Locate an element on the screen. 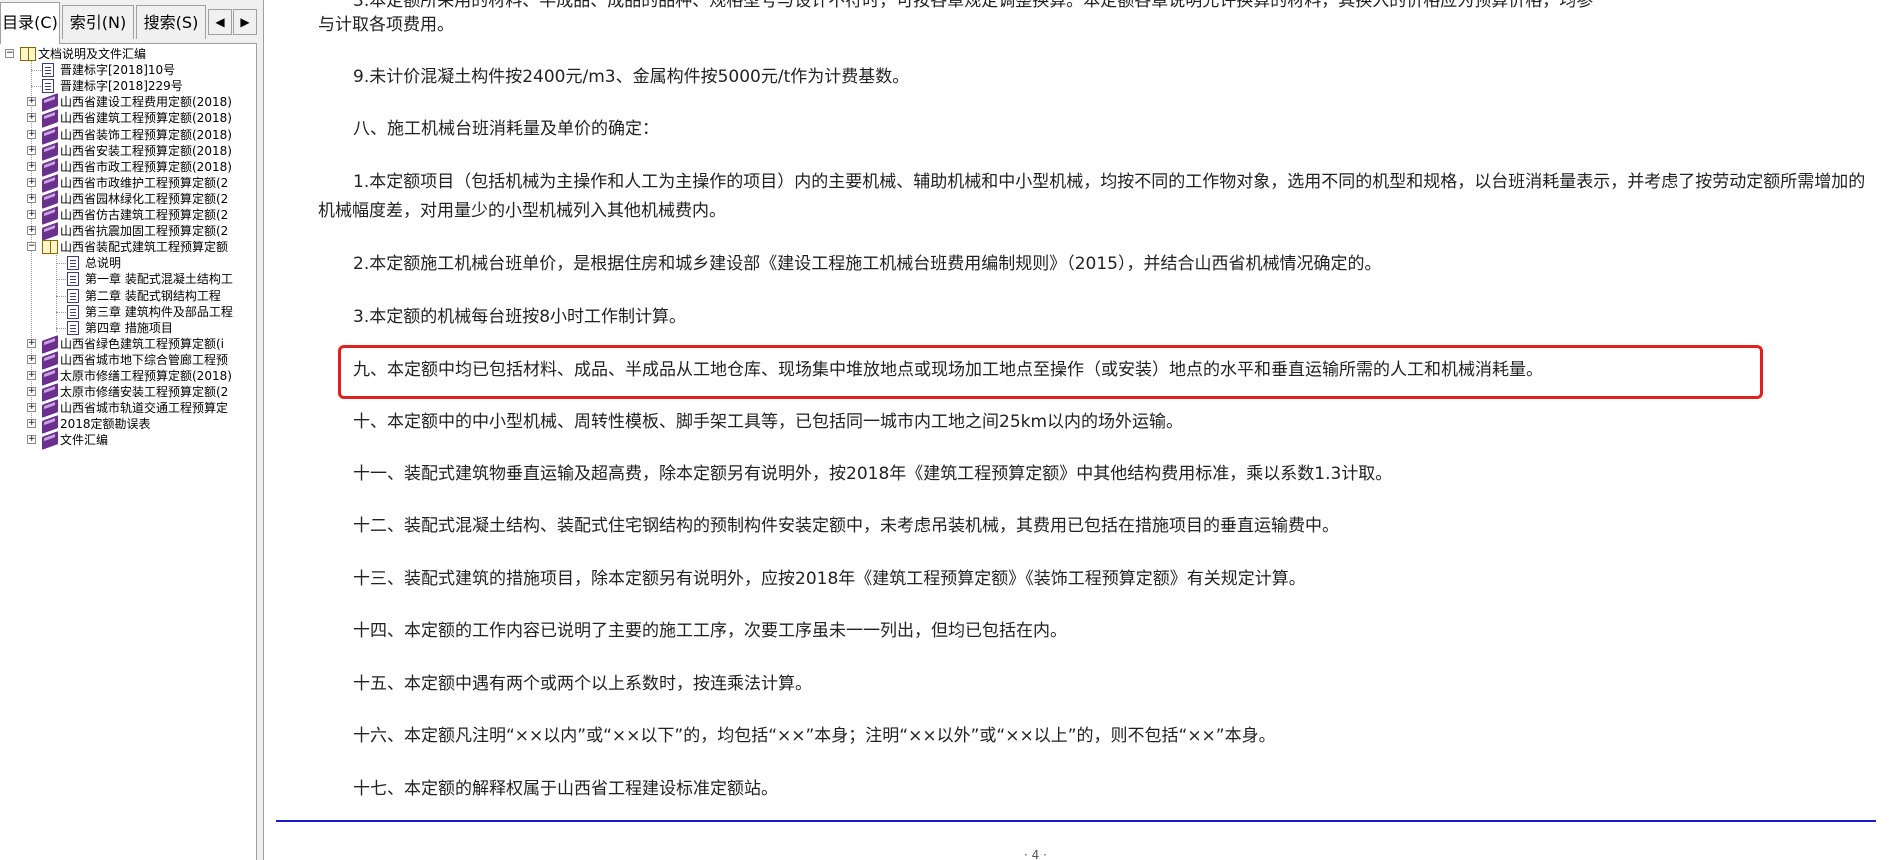 This screenshot has height=860, width=1893. tree-item: + 山西省城市地下综合管廊工程预 is located at coordinates (125, 360).